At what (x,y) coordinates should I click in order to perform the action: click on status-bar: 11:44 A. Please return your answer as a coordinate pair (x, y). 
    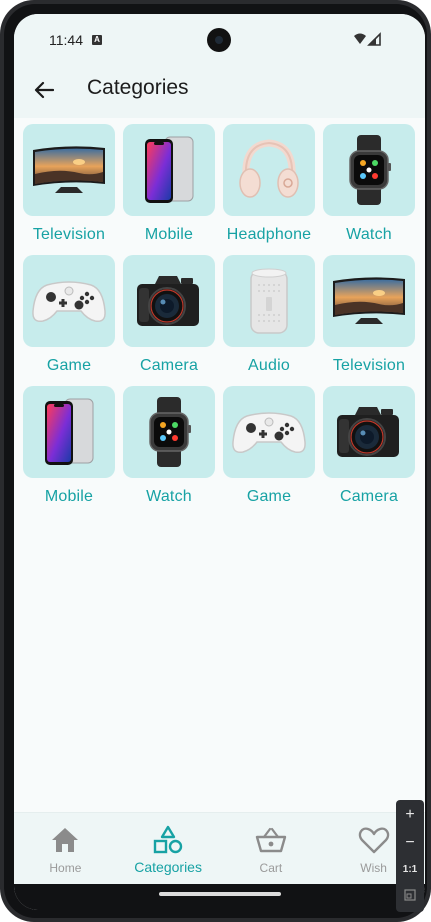
    Looking at the image, I should click on (219, 38).